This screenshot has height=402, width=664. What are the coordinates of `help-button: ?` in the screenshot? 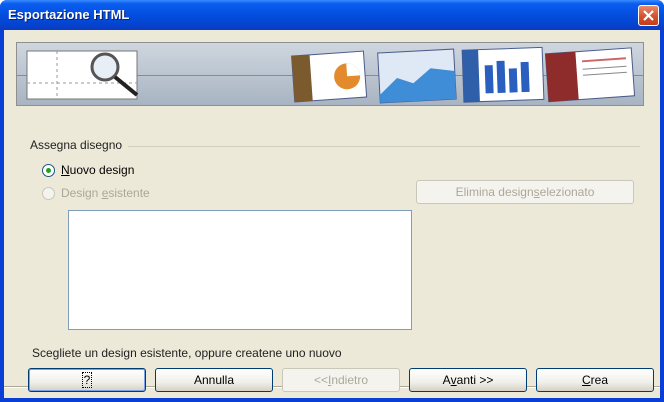 It's located at (87, 380).